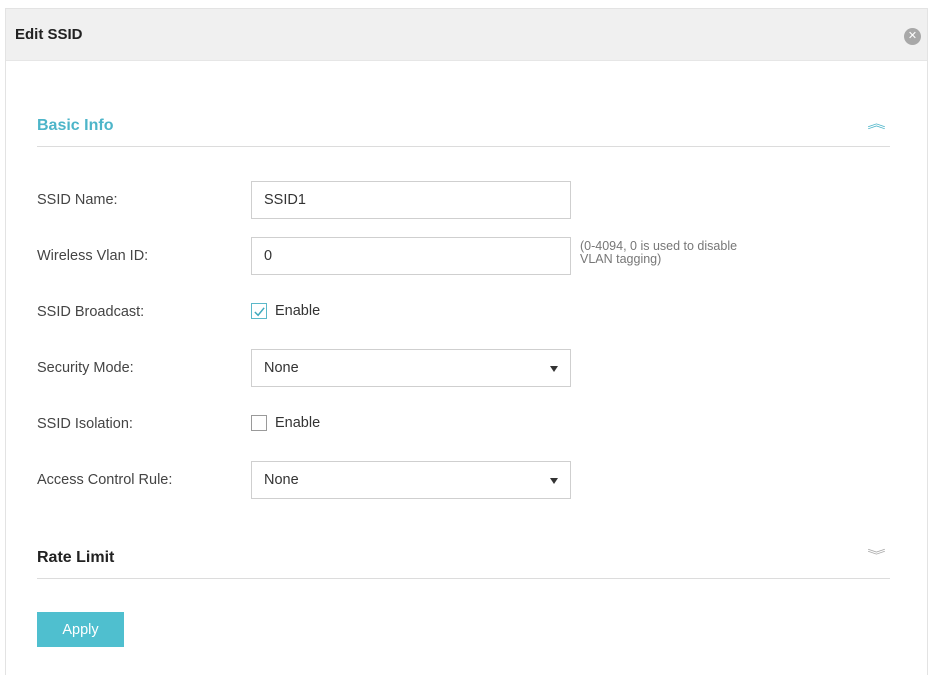  I want to click on checkmark-icon, so click(259, 311).